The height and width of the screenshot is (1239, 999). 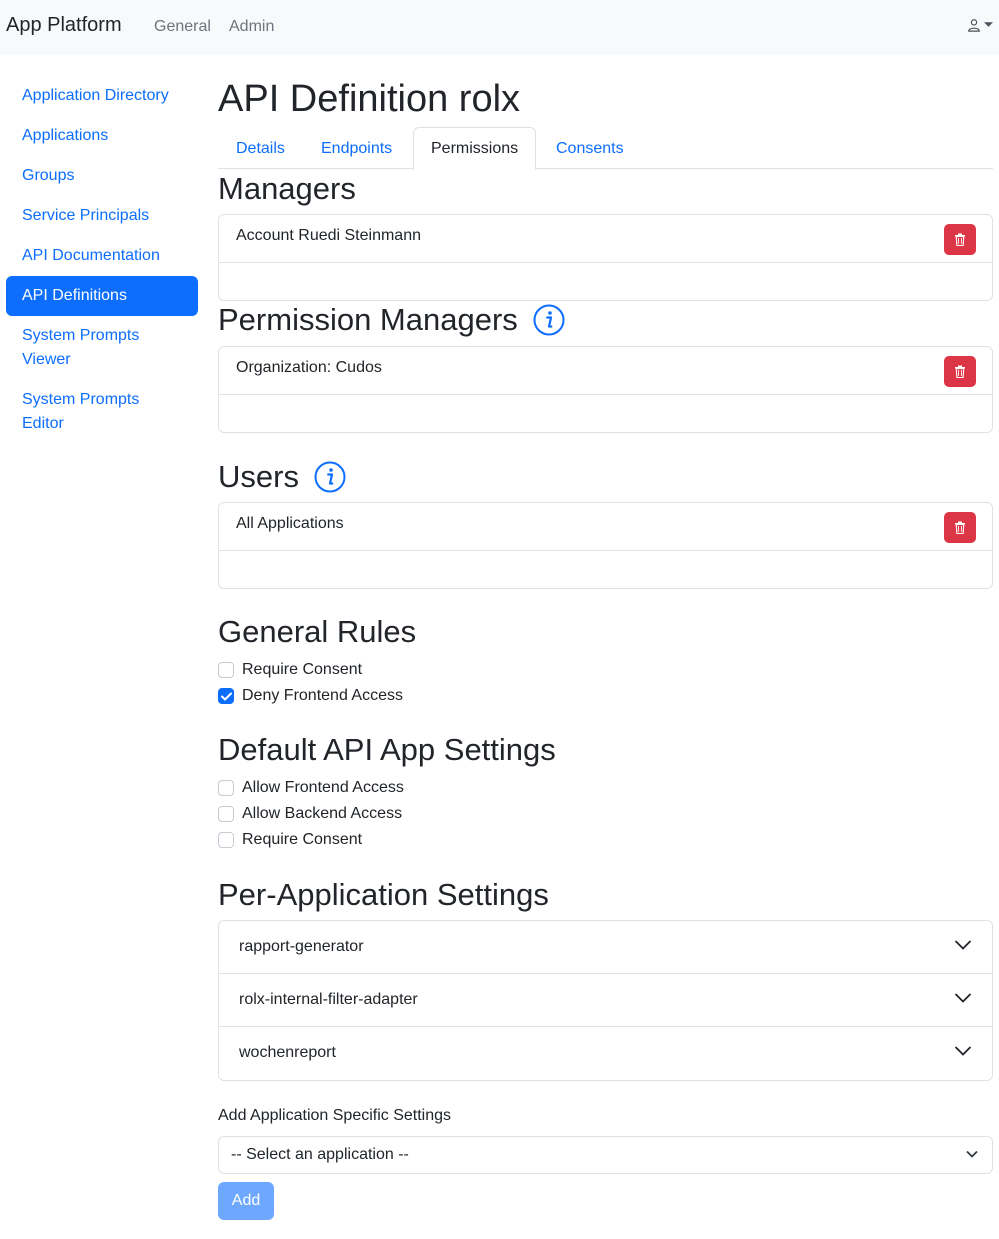 What do you see at coordinates (605, 282) in the screenshot?
I see `add-manager-input` at bounding box center [605, 282].